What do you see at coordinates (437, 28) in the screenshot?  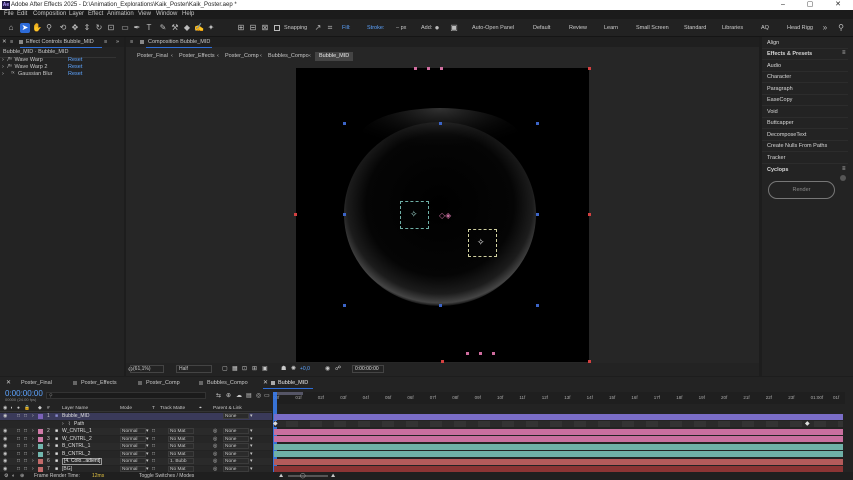 I see `add-property-icon: ●` at bounding box center [437, 28].